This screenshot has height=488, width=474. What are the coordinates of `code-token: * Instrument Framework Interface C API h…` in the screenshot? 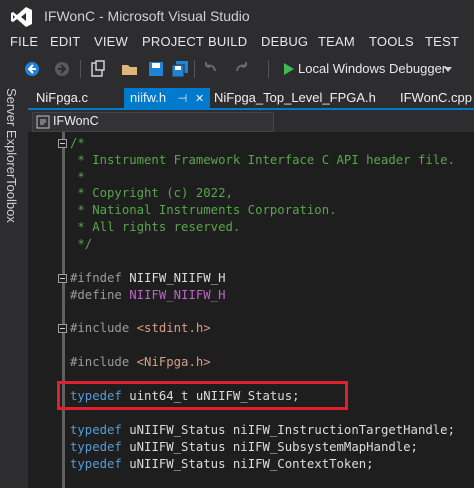 It's located at (262, 160).